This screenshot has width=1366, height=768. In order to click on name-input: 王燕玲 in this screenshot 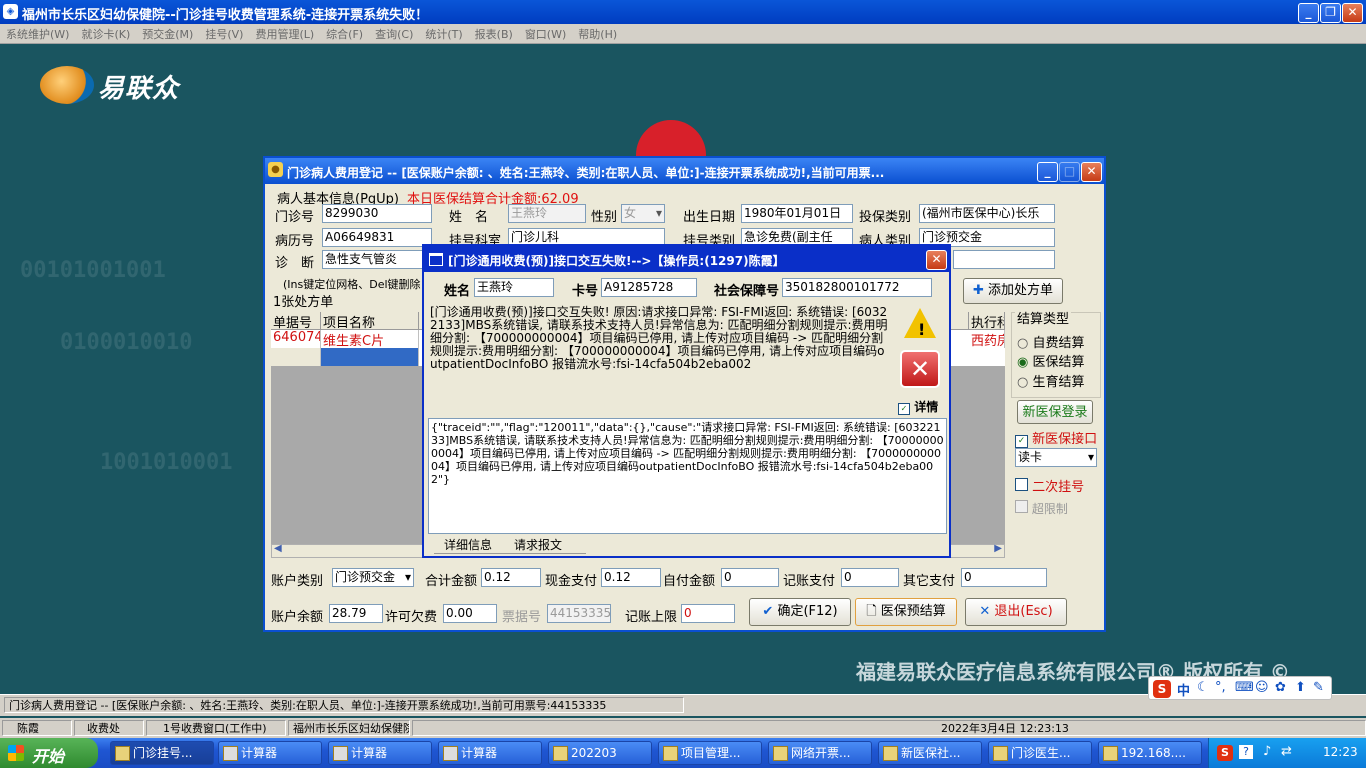, I will do `click(547, 213)`.